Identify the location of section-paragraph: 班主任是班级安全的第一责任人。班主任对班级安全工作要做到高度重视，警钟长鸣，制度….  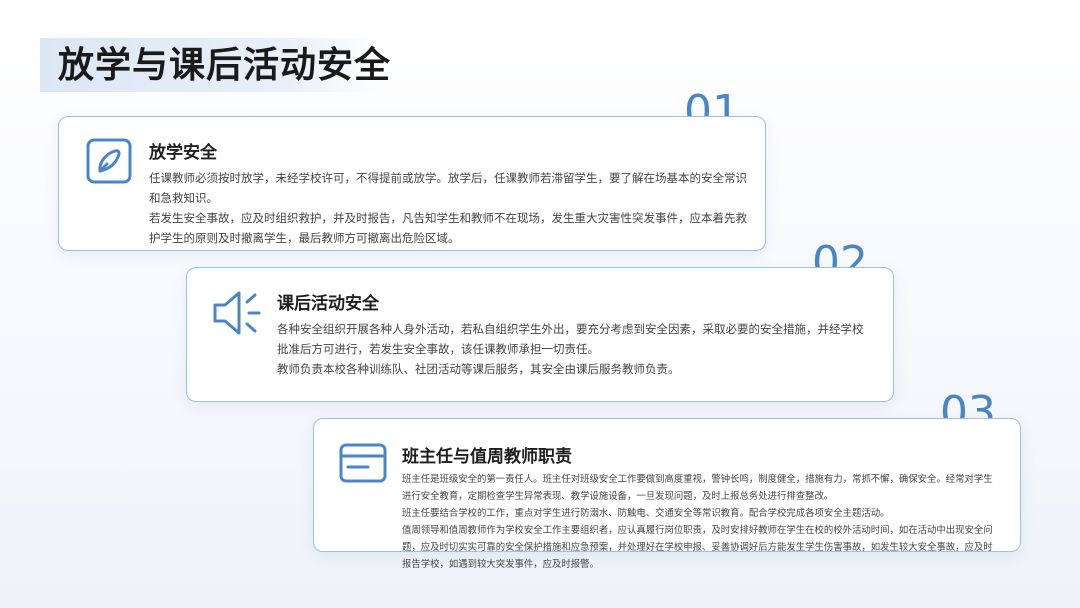
(697, 488).